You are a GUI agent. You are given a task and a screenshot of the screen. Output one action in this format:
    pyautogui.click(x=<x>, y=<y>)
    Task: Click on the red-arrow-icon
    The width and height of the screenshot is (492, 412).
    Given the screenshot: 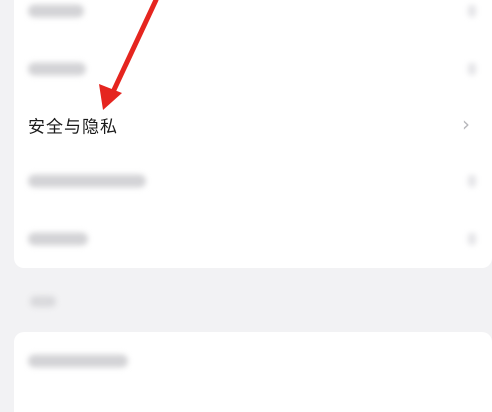 What is the action you would take?
    pyautogui.click(x=129, y=55)
    